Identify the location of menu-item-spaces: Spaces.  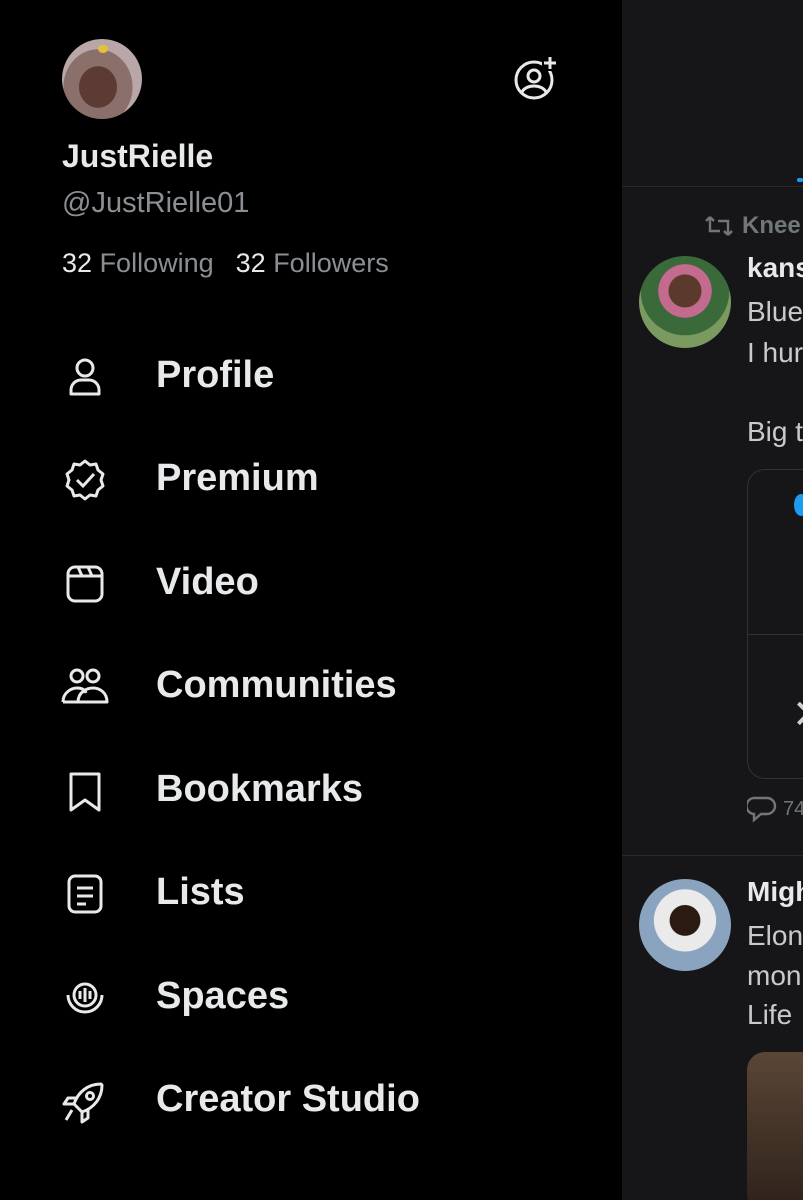
(311, 995).